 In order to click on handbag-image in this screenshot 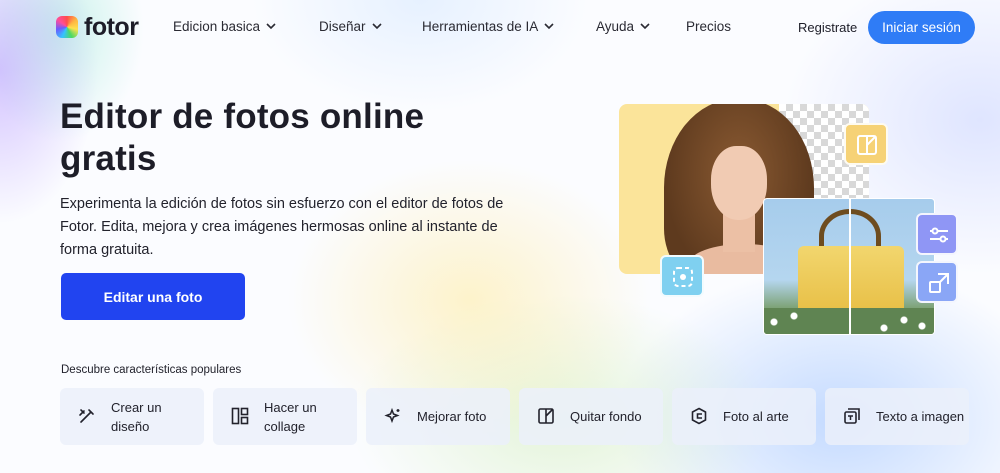, I will do `click(849, 266)`.